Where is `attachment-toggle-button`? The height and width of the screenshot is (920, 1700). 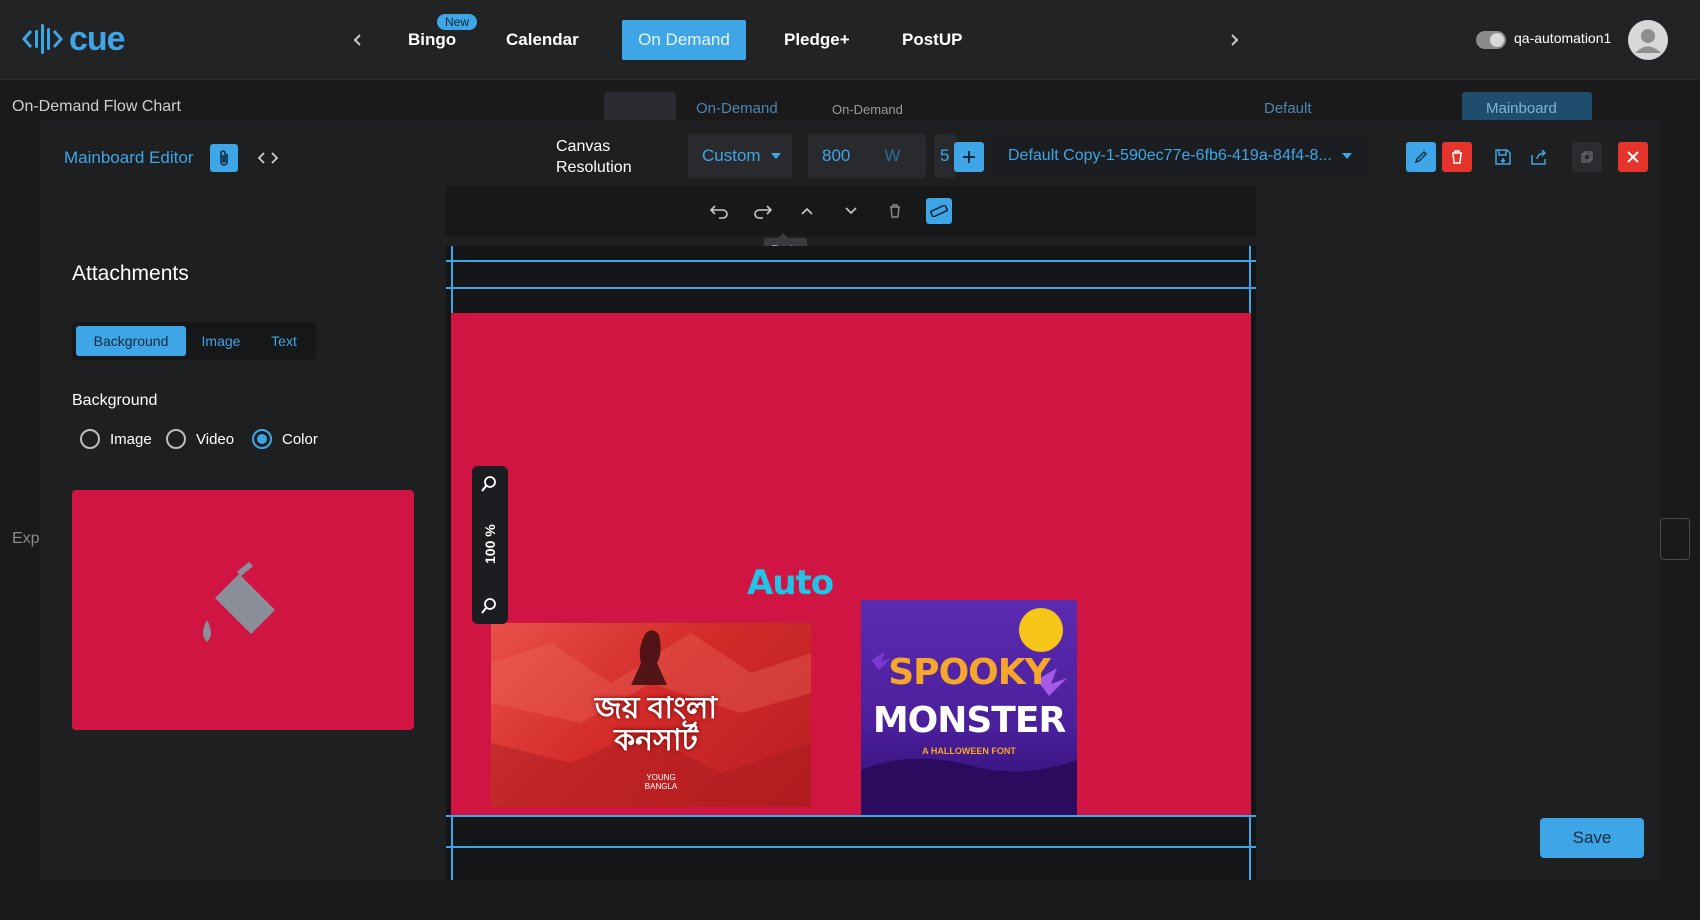 attachment-toggle-button is located at coordinates (224, 158).